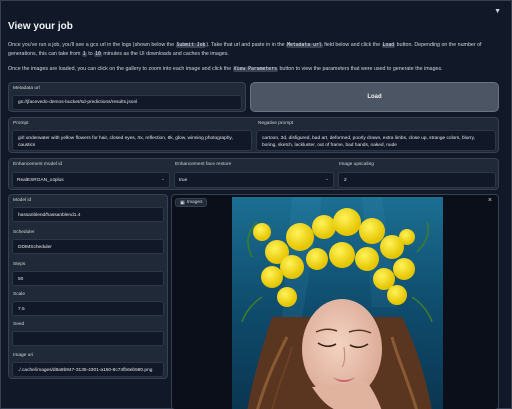 The image size is (512, 409). What do you see at coordinates (356, 164) in the screenshot?
I see `upscaling-label: Image upscaling` at bounding box center [356, 164].